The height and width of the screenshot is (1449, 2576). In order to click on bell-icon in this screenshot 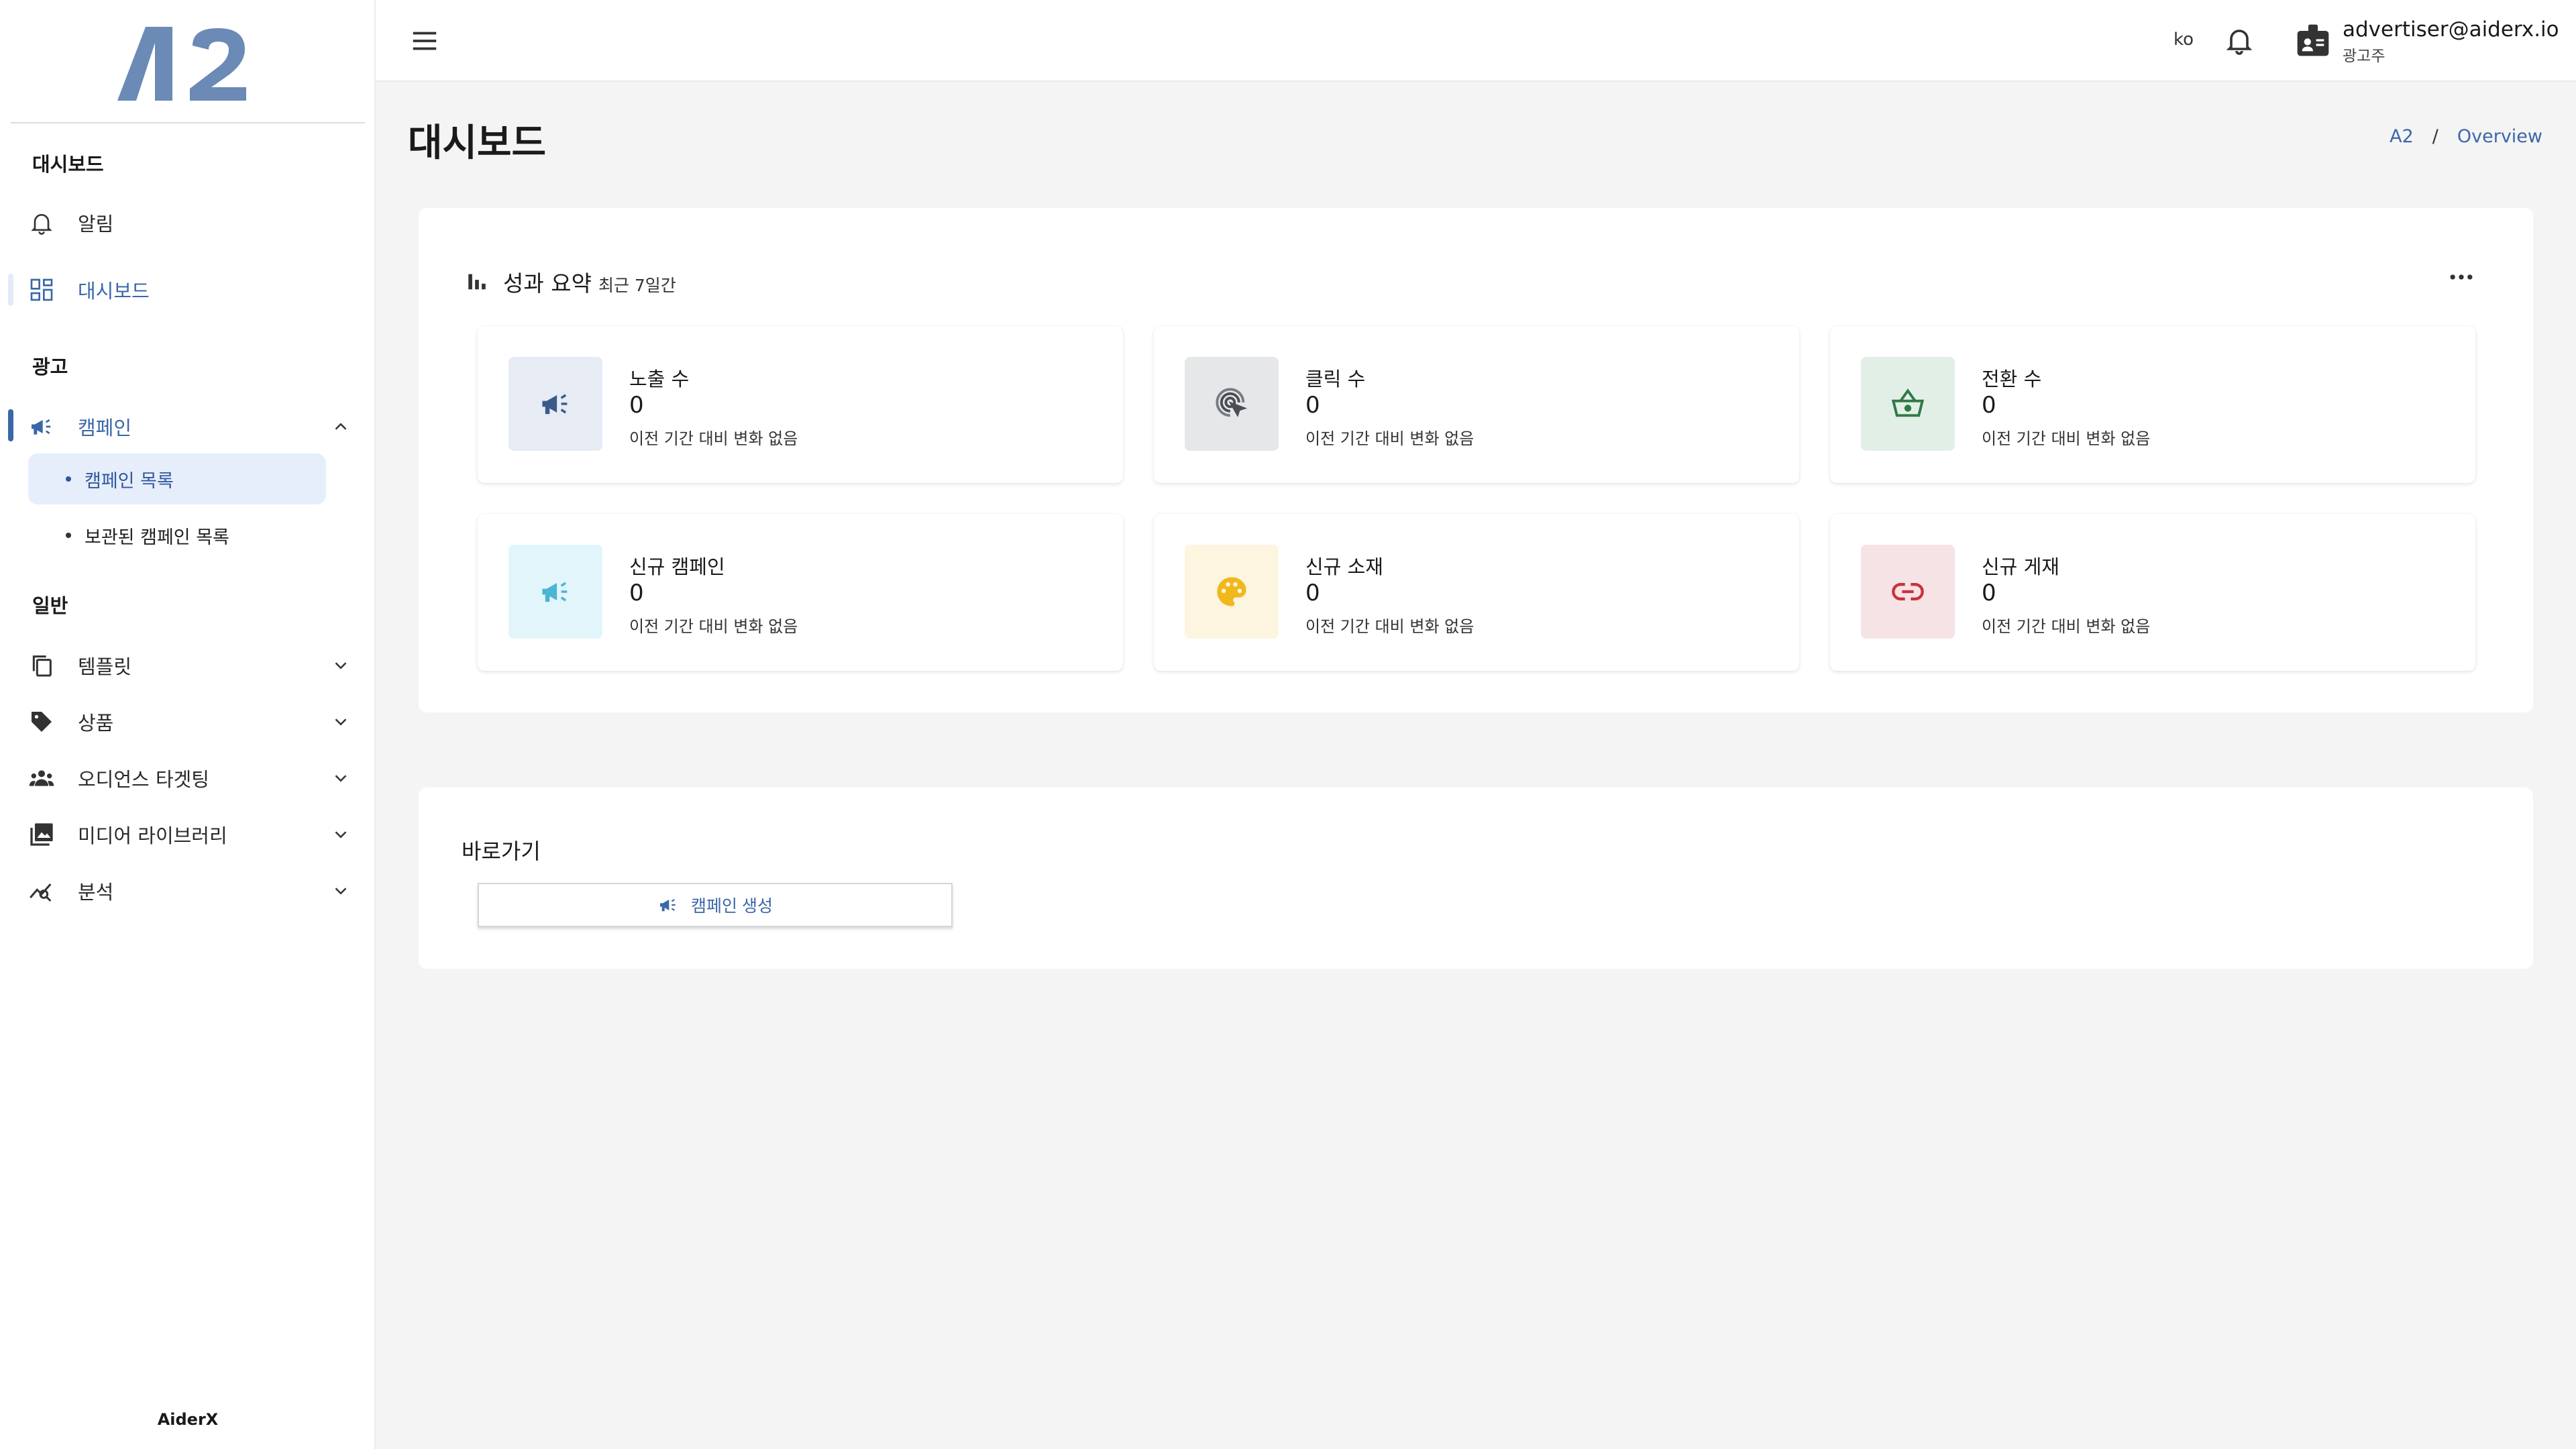, I will do `click(41, 222)`.